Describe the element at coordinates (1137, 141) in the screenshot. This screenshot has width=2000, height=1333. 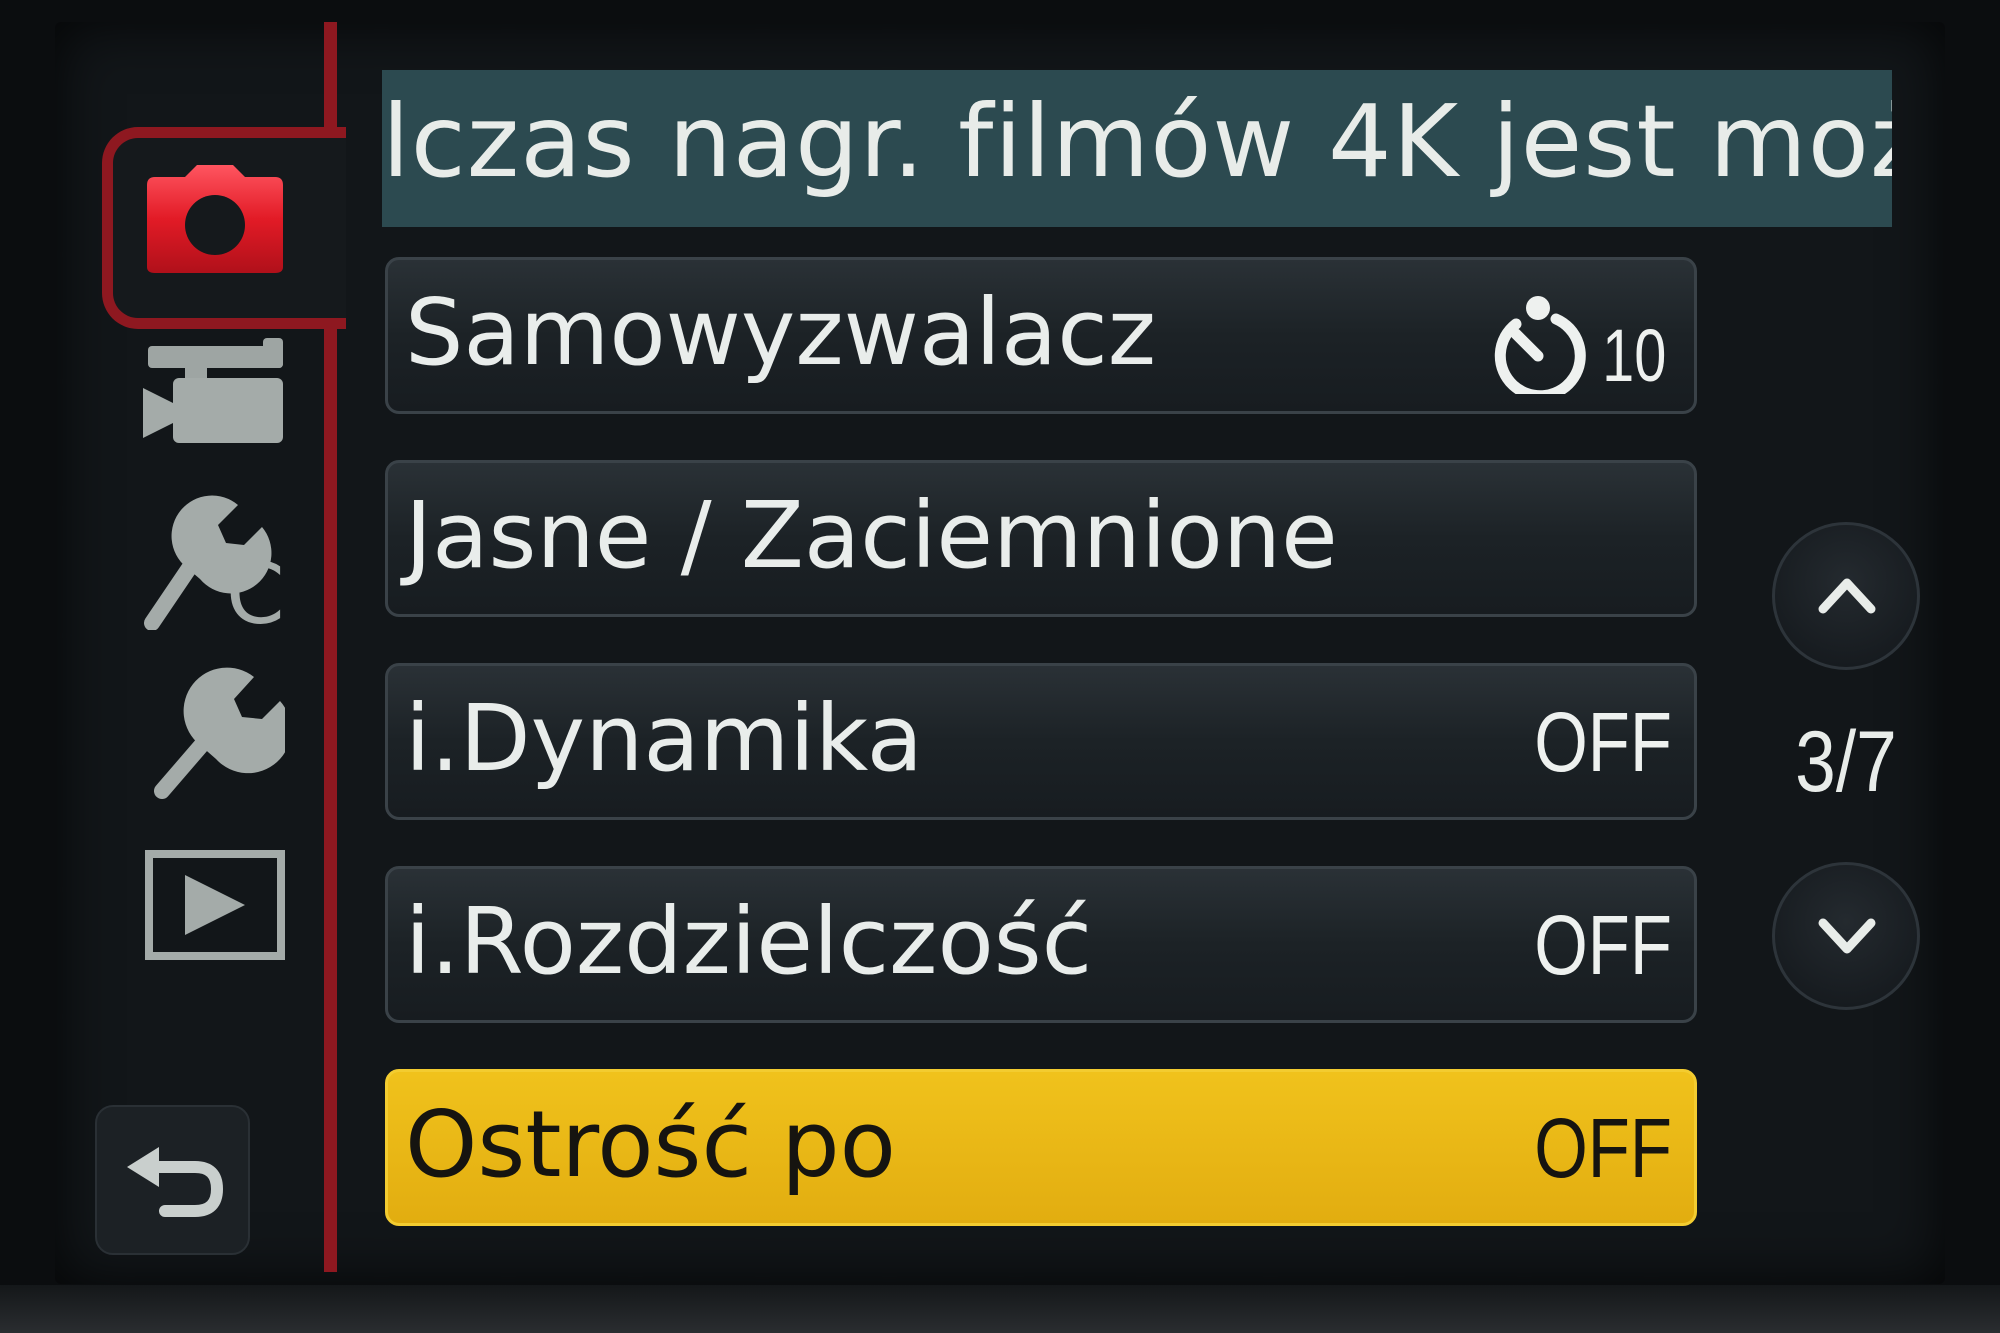
I see `banner-text: lczas nagr. filmów 4K jest możliw` at that location.